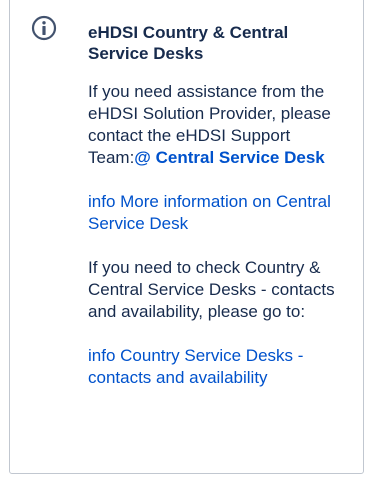 The image size is (367, 478). What do you see at coordinates (229, 157) in the screenshot?
I see `central-service-desk-link: @ Central Service Desk` at bounding box center [229, 157].